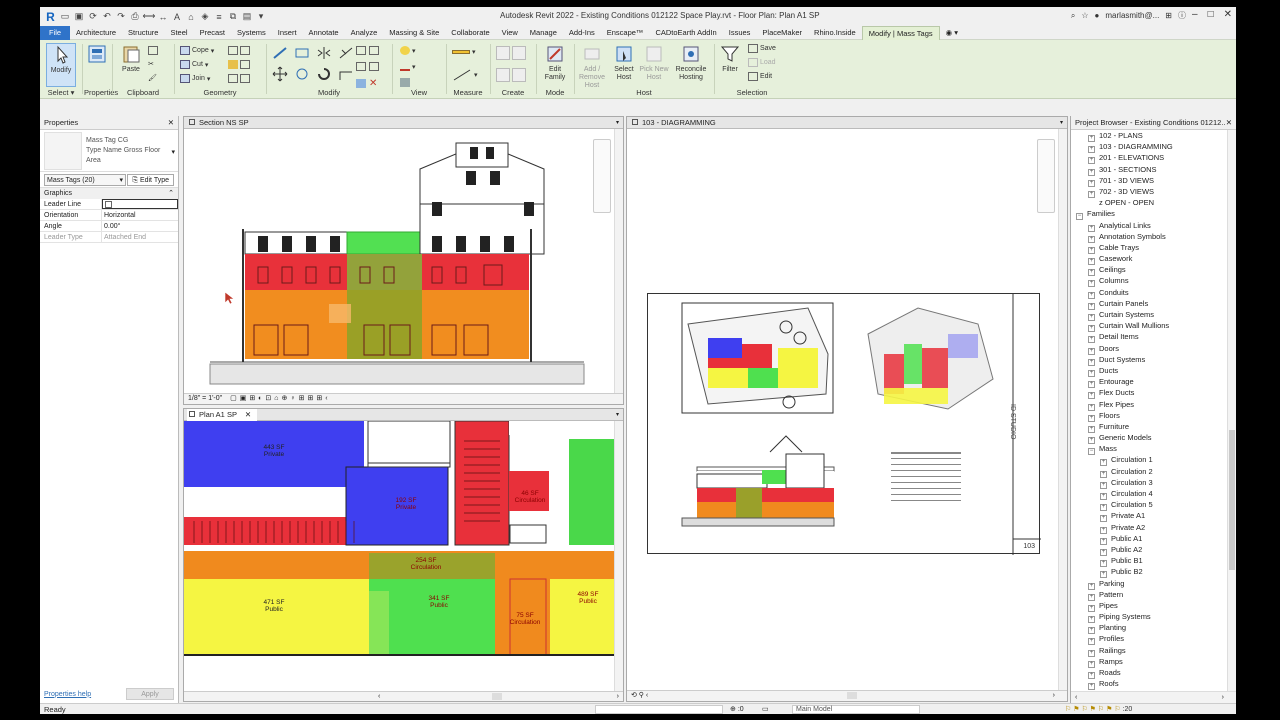  What do you see at coordinates (439, 602) in the screenshot?
I see `area-tag: 341 SF Public` at bounding box center [439, 602].